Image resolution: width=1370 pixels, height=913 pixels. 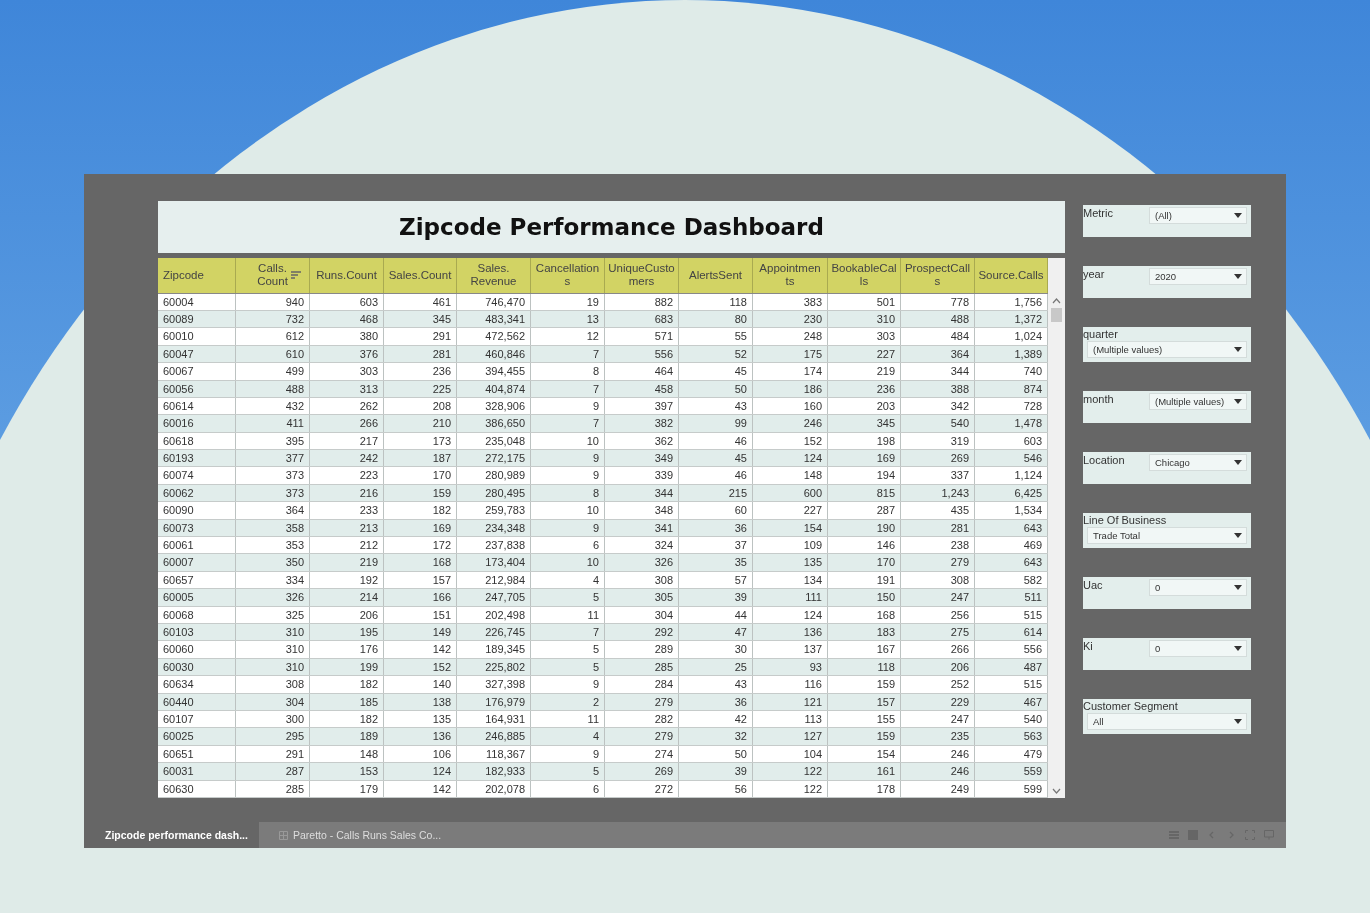 What do you see at coordinates (283, 835) in the screenshot?
I see `grid-icon` at bounding box center [283, 835].